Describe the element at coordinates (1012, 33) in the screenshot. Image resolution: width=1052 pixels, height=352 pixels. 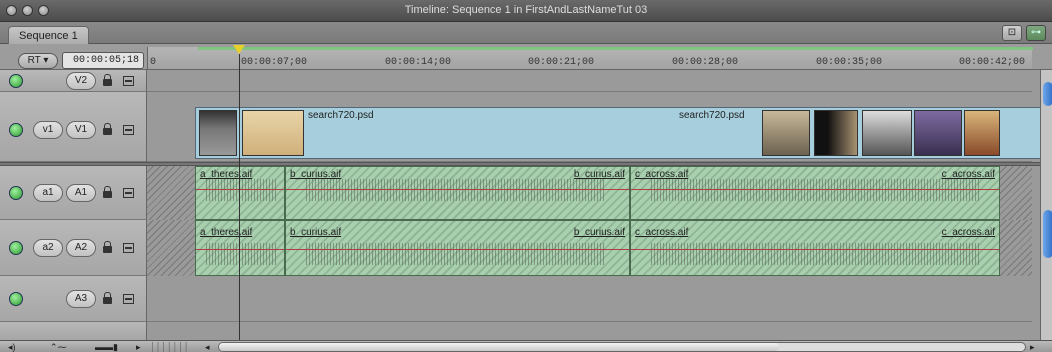
I see `snapping-icon: ⊡` at that location.